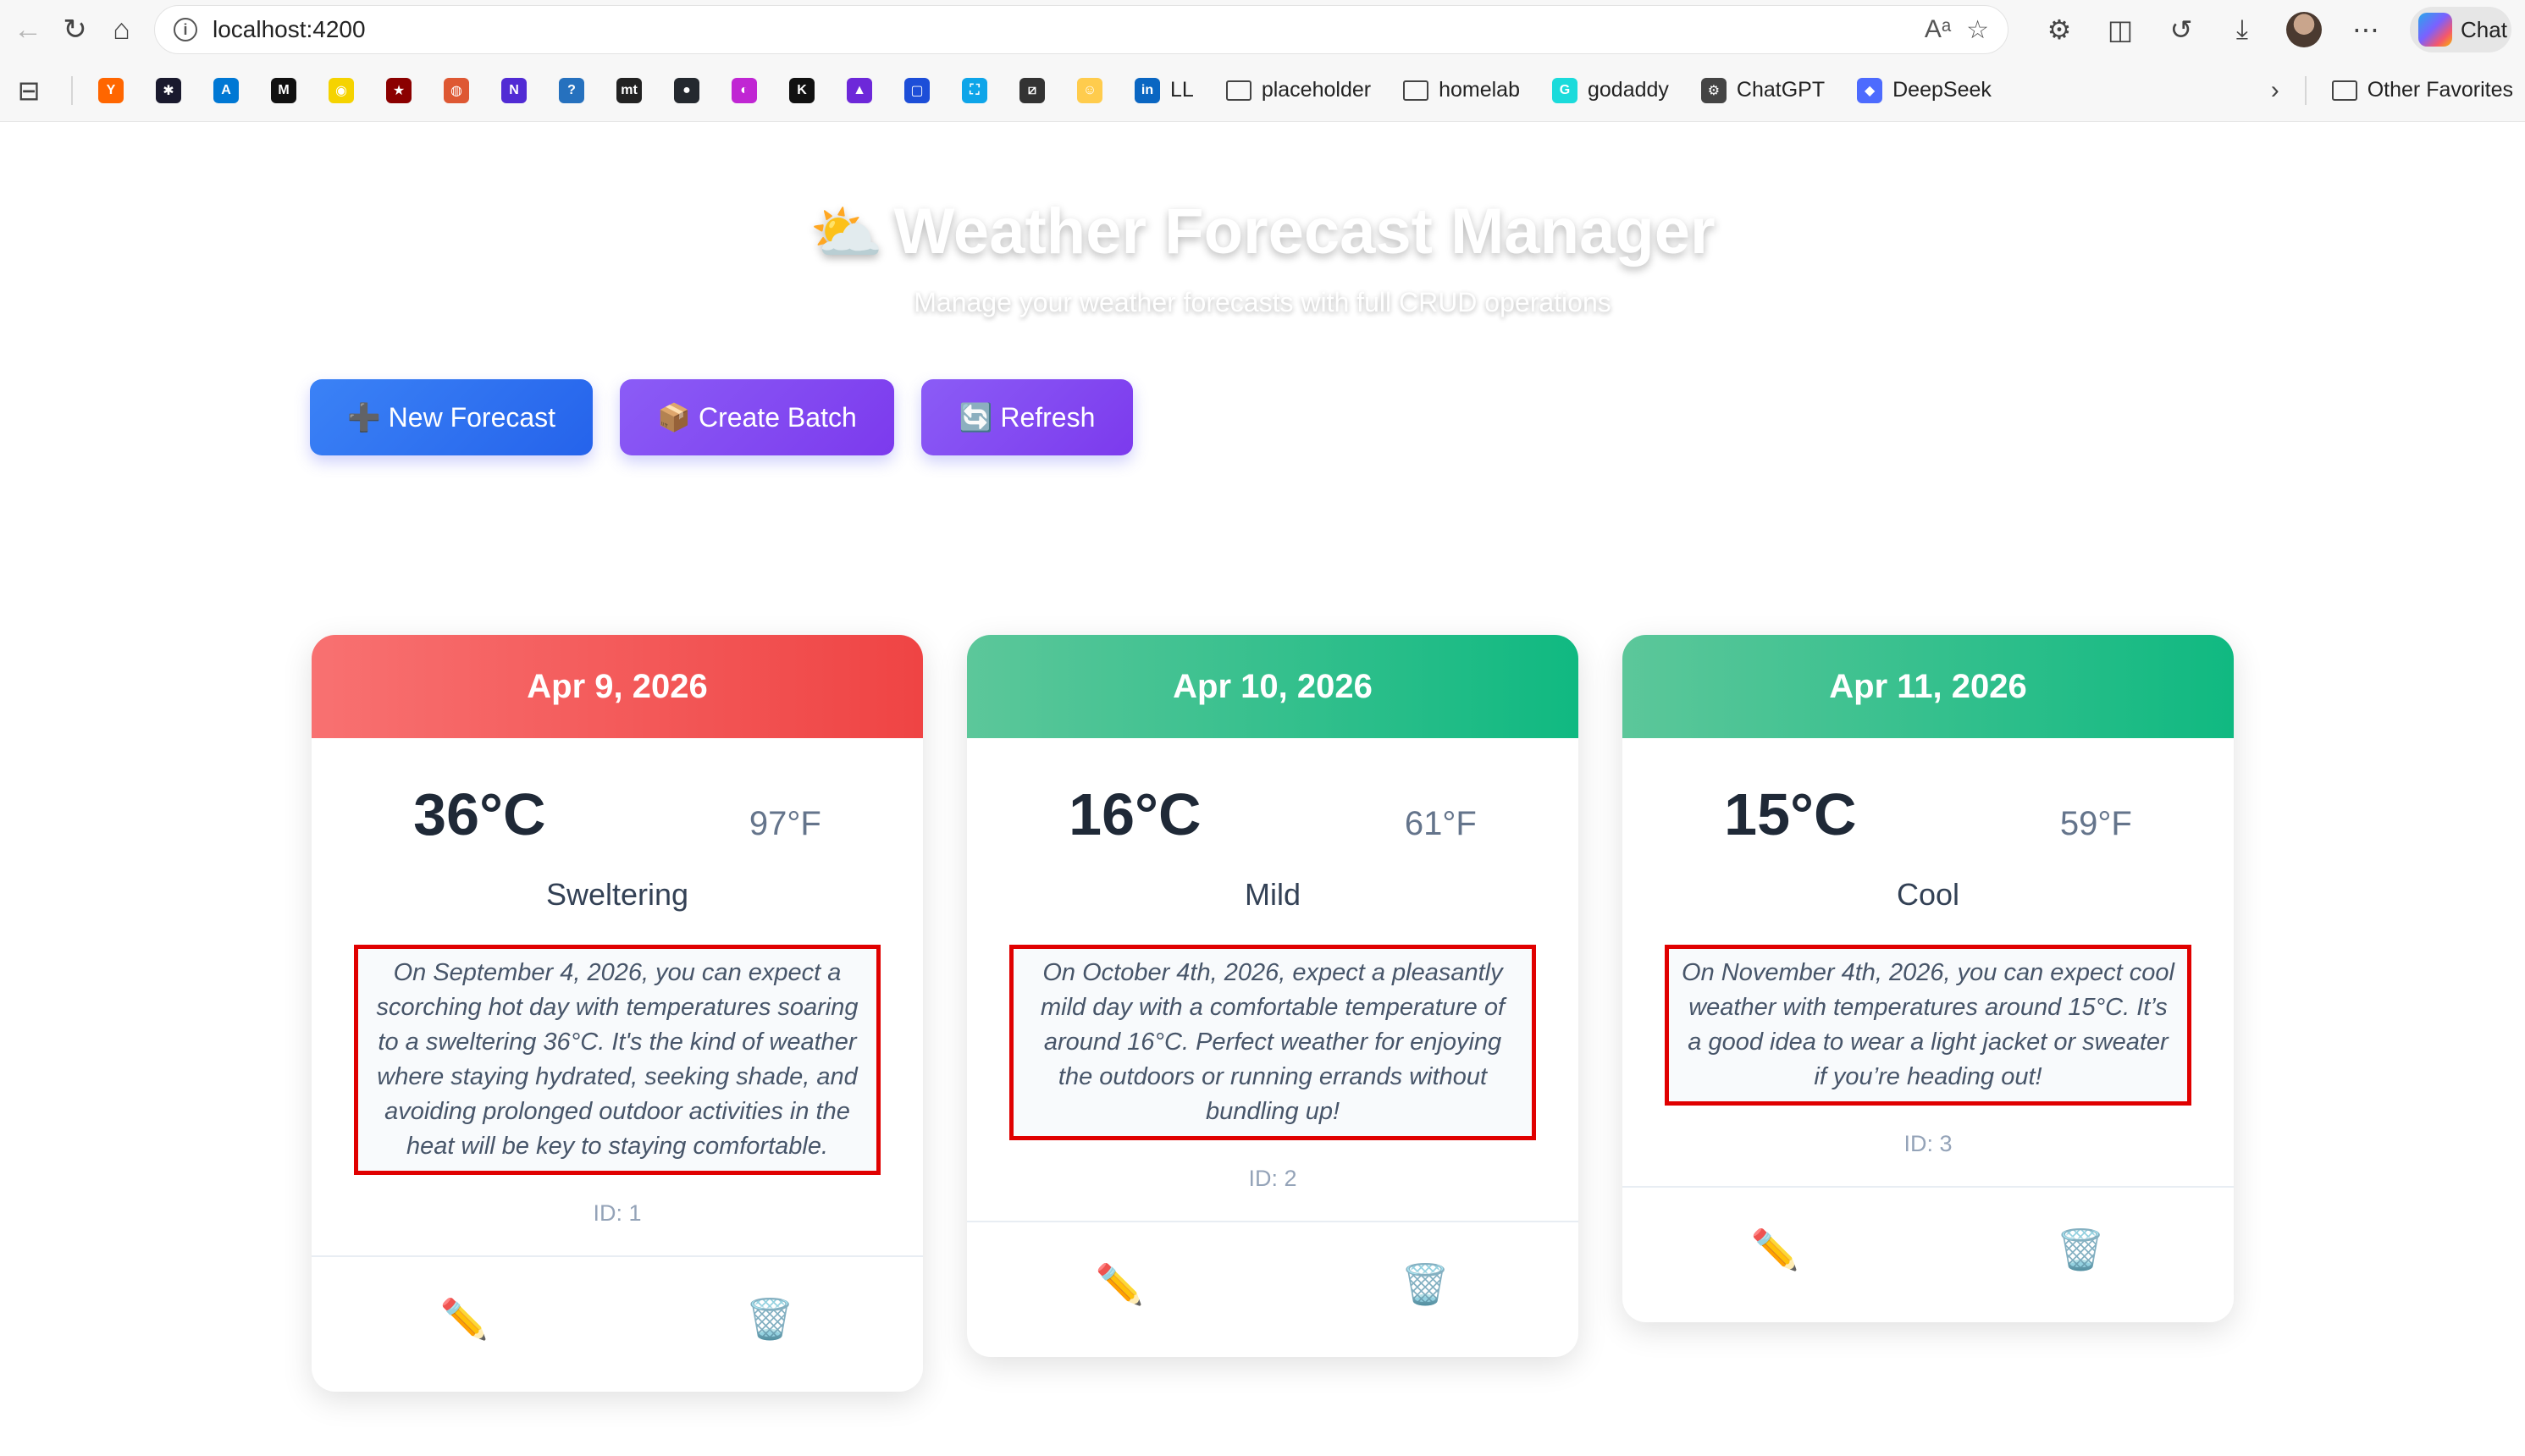 The width and height of the screenshot is (2525, 1456). I want to click on url-text: localhost:4200, so click(1061, 30).